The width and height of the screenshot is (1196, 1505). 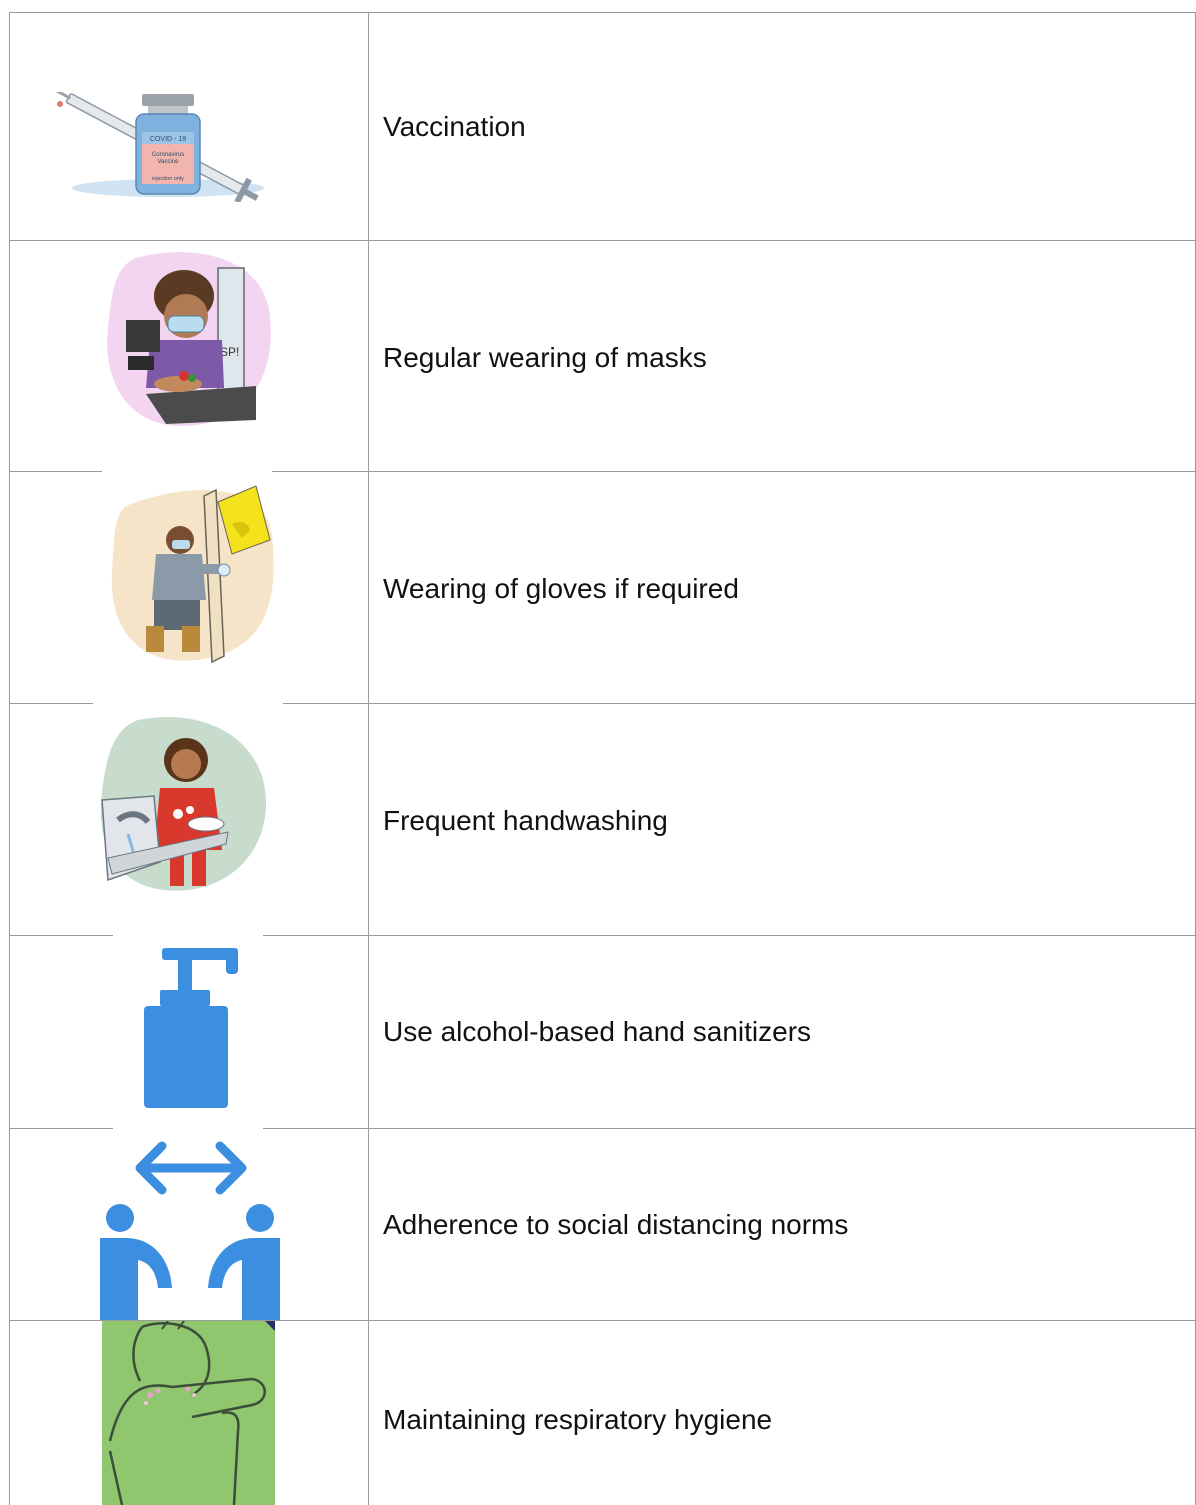 I want to click on vial-label-line1: COVID - 19, so click(x=168, y=139).